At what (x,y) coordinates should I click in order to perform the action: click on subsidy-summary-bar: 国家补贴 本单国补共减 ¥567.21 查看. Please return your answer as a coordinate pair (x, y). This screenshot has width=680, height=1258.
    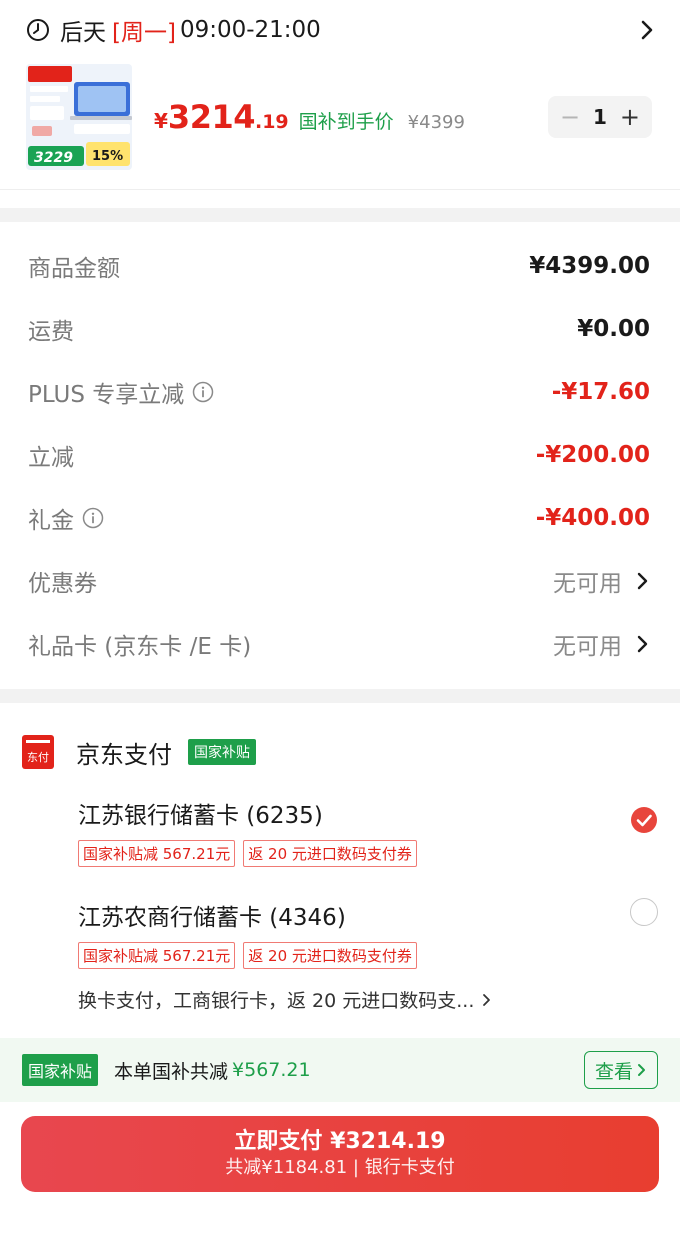
    Looking at the image, I should click on (340, 1070).